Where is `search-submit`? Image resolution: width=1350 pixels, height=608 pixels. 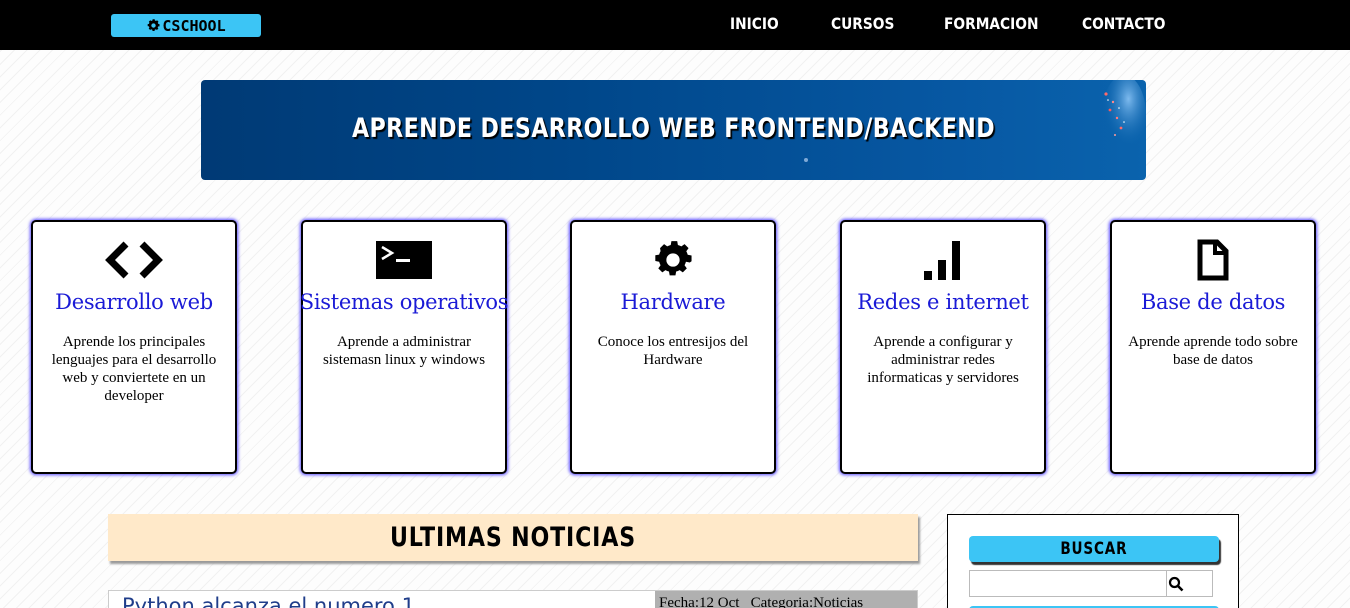 search-submit is located at coordinates (1190, 583).